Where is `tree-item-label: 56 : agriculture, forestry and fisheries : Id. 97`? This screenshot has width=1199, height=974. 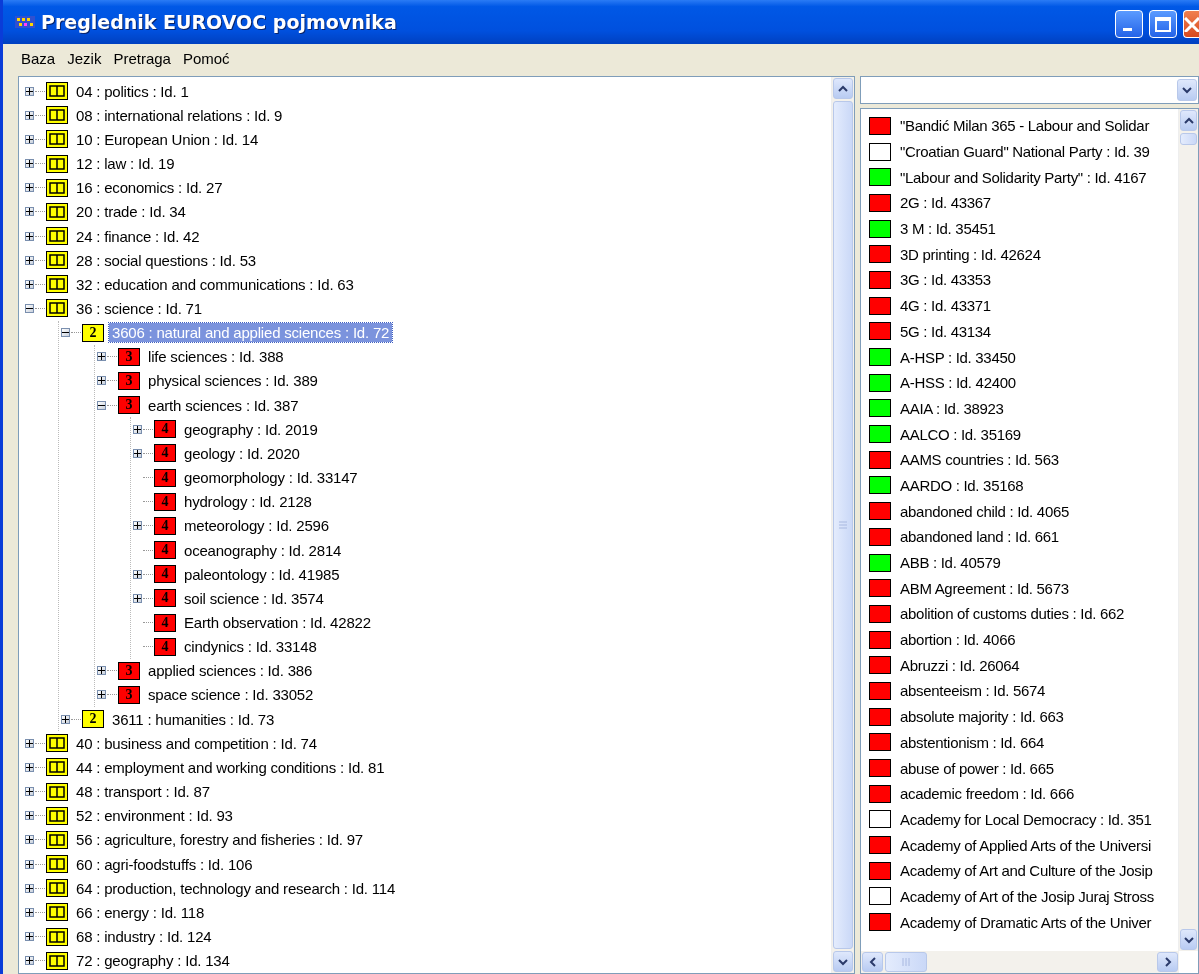
tree-item-label: 56 : agriculture, forestry and fisheries : Id. 97 is located at coordinates (219, 840).